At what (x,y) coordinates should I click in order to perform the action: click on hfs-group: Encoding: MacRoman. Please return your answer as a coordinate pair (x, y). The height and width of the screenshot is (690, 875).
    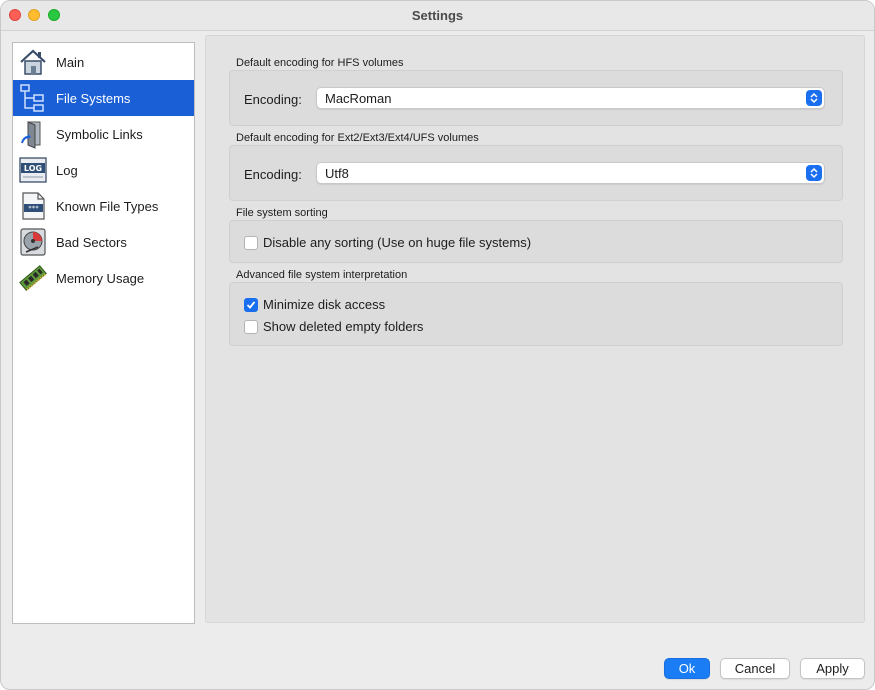
    Looking at the image, I should click on (536, 98).